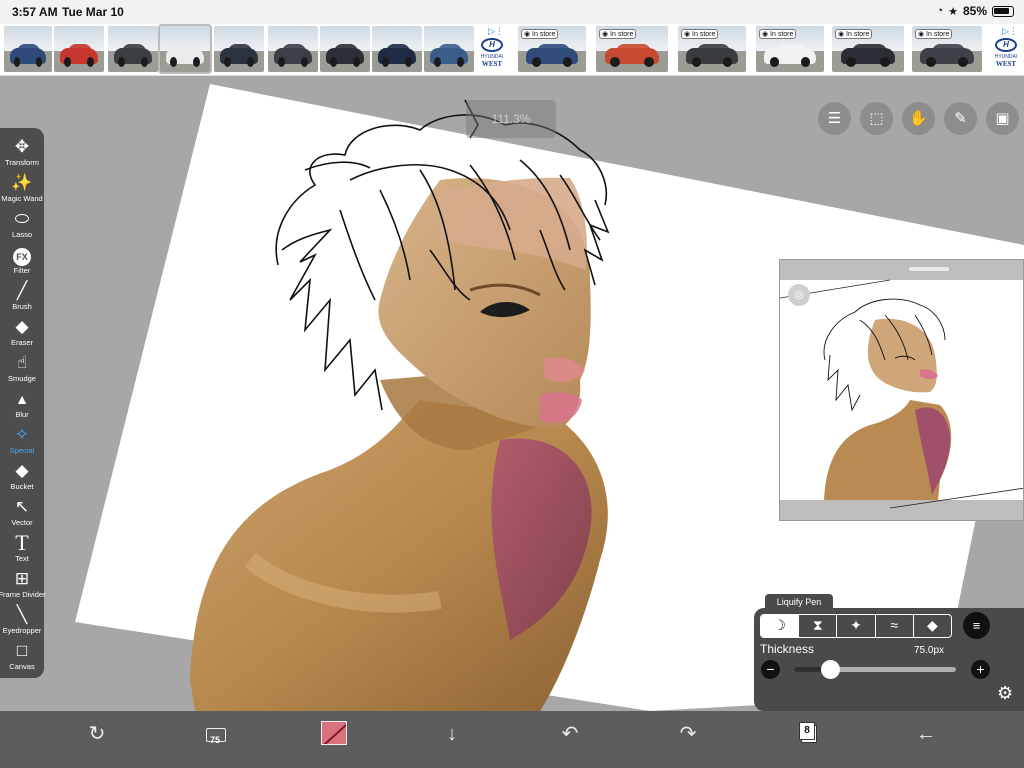 Image resolution: width=1024 pixels, height=768 pixels. I want to click on gallery-icon: ▣, so click(1002, 118).